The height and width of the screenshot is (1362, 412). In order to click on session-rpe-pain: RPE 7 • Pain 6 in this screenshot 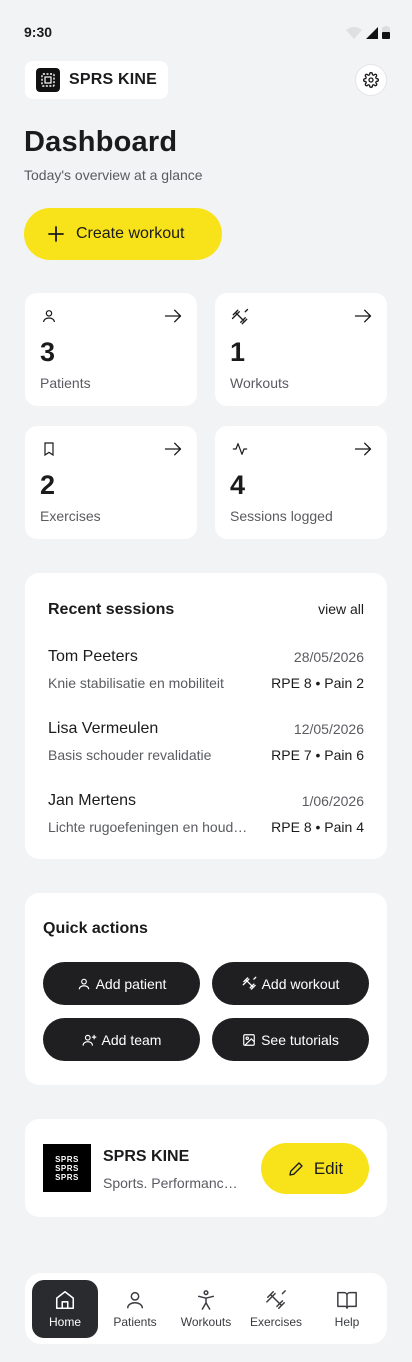, I will do `click(317, 755)`.